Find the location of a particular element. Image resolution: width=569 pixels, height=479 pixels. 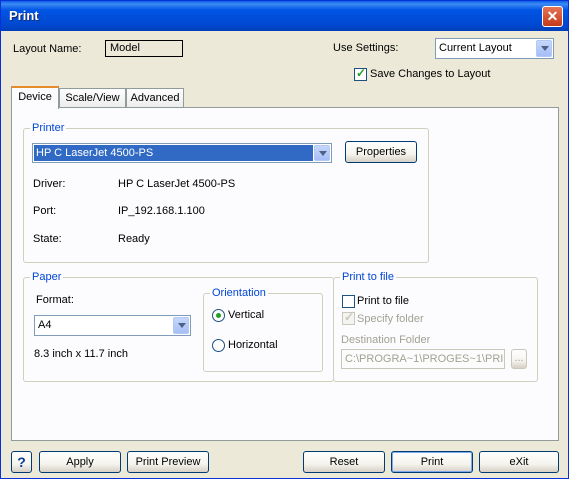

print-to-file-legend: Print to file is located at coordinates (368, 277).